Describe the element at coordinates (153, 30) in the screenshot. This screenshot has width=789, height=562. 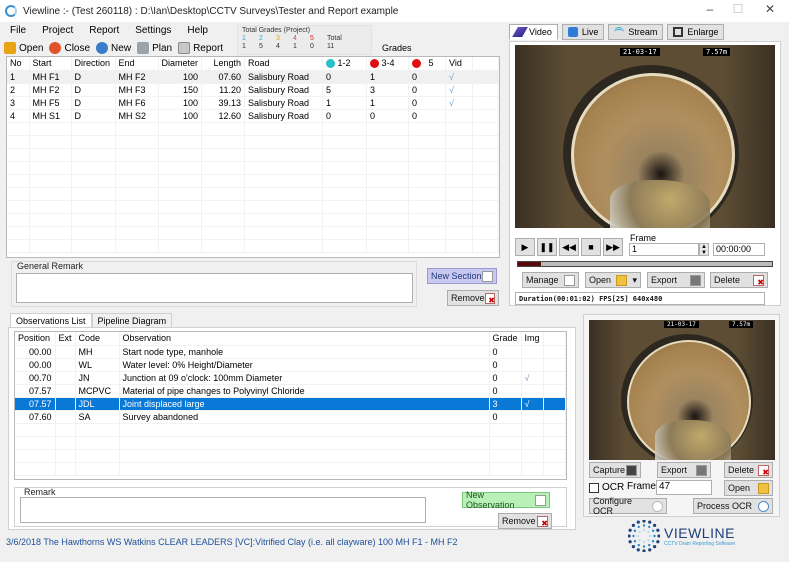
I see `menu-settings: Settings` at that location.